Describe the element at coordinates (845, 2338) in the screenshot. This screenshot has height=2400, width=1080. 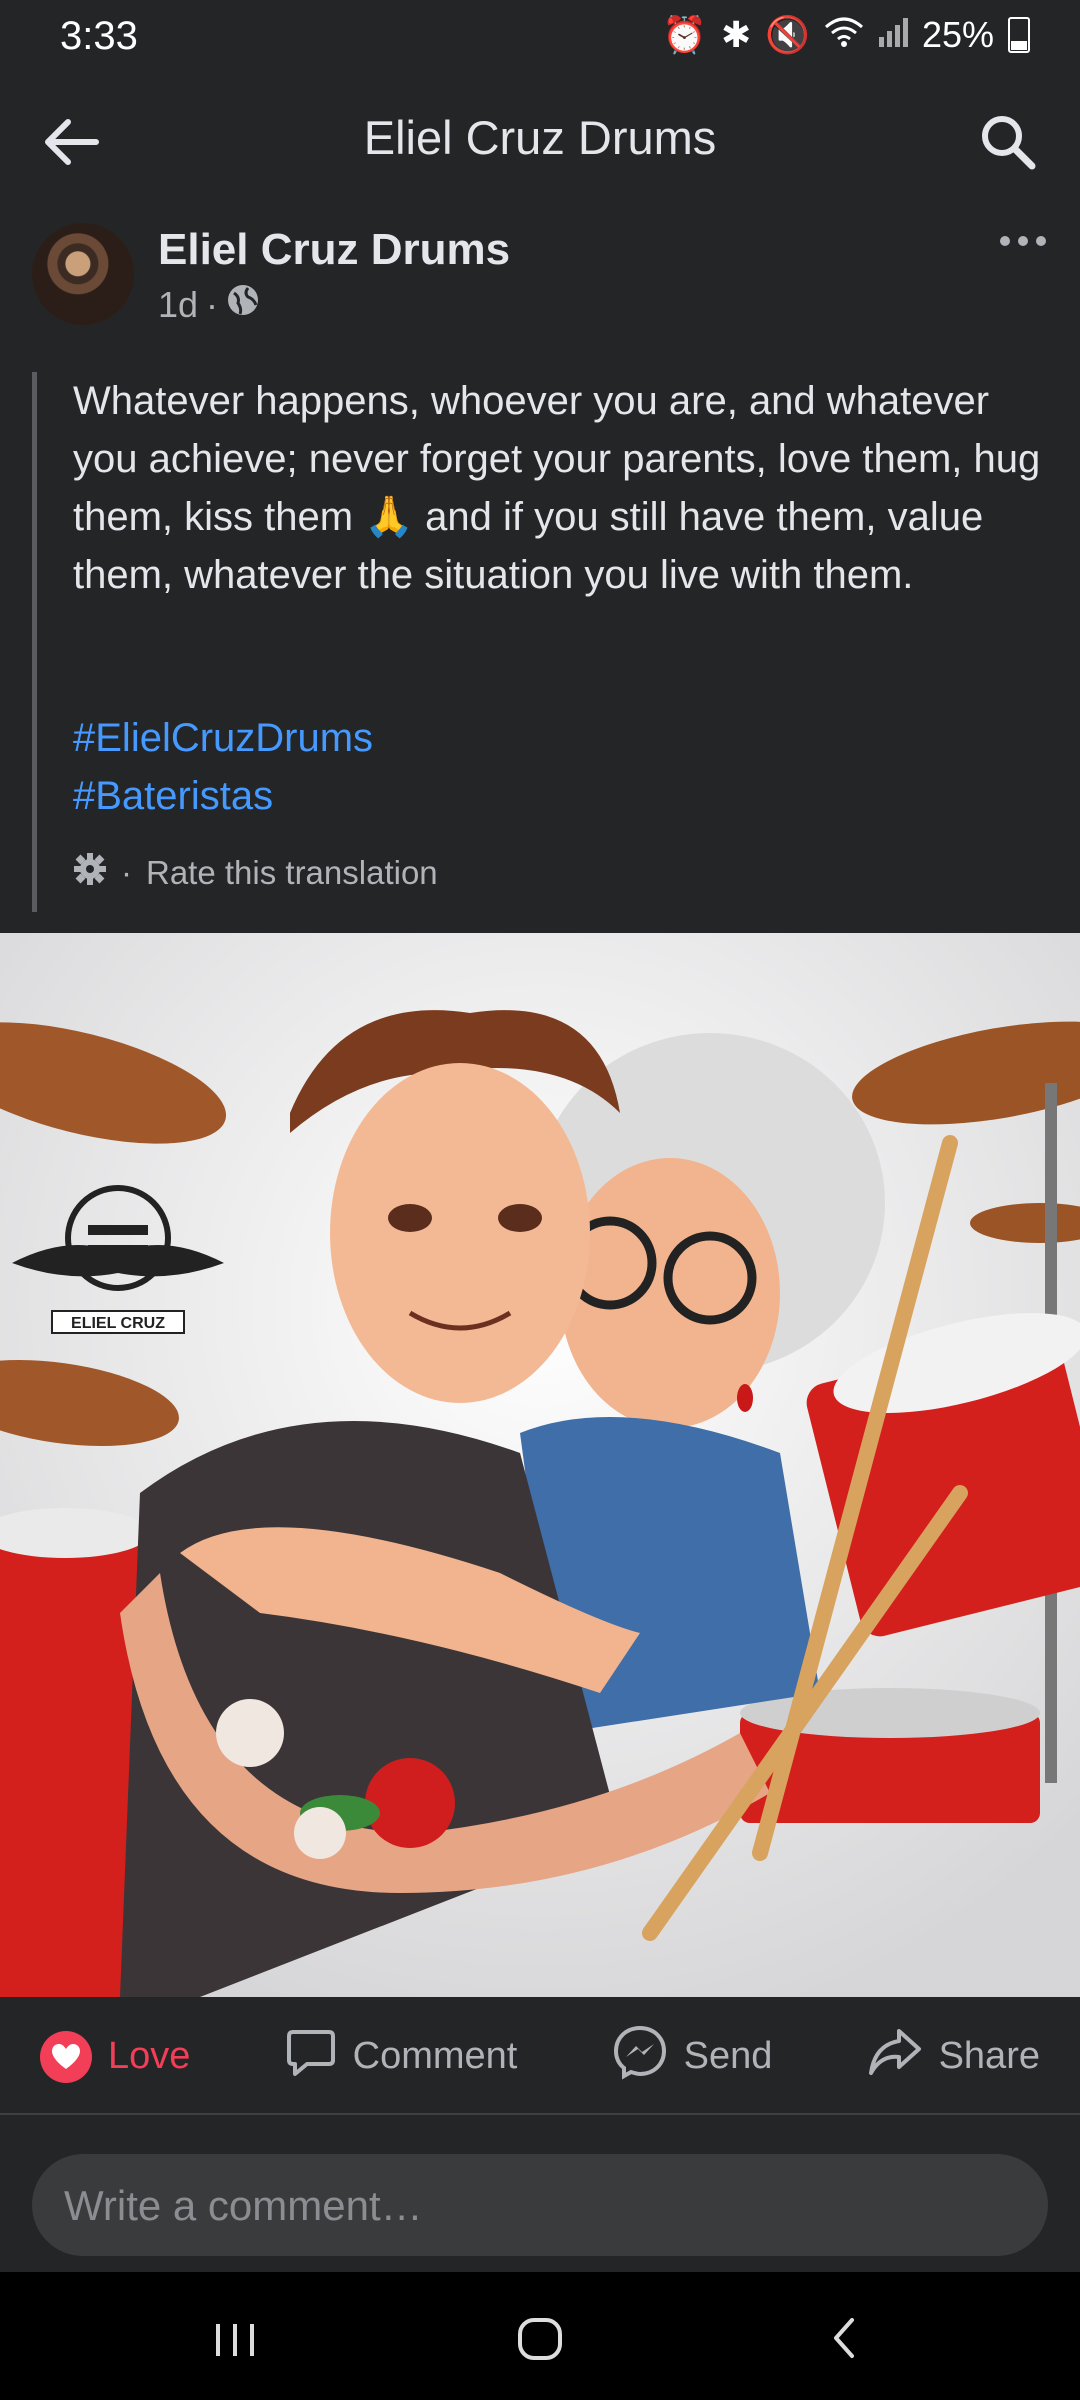
I see `back-nav-icon` at that location.